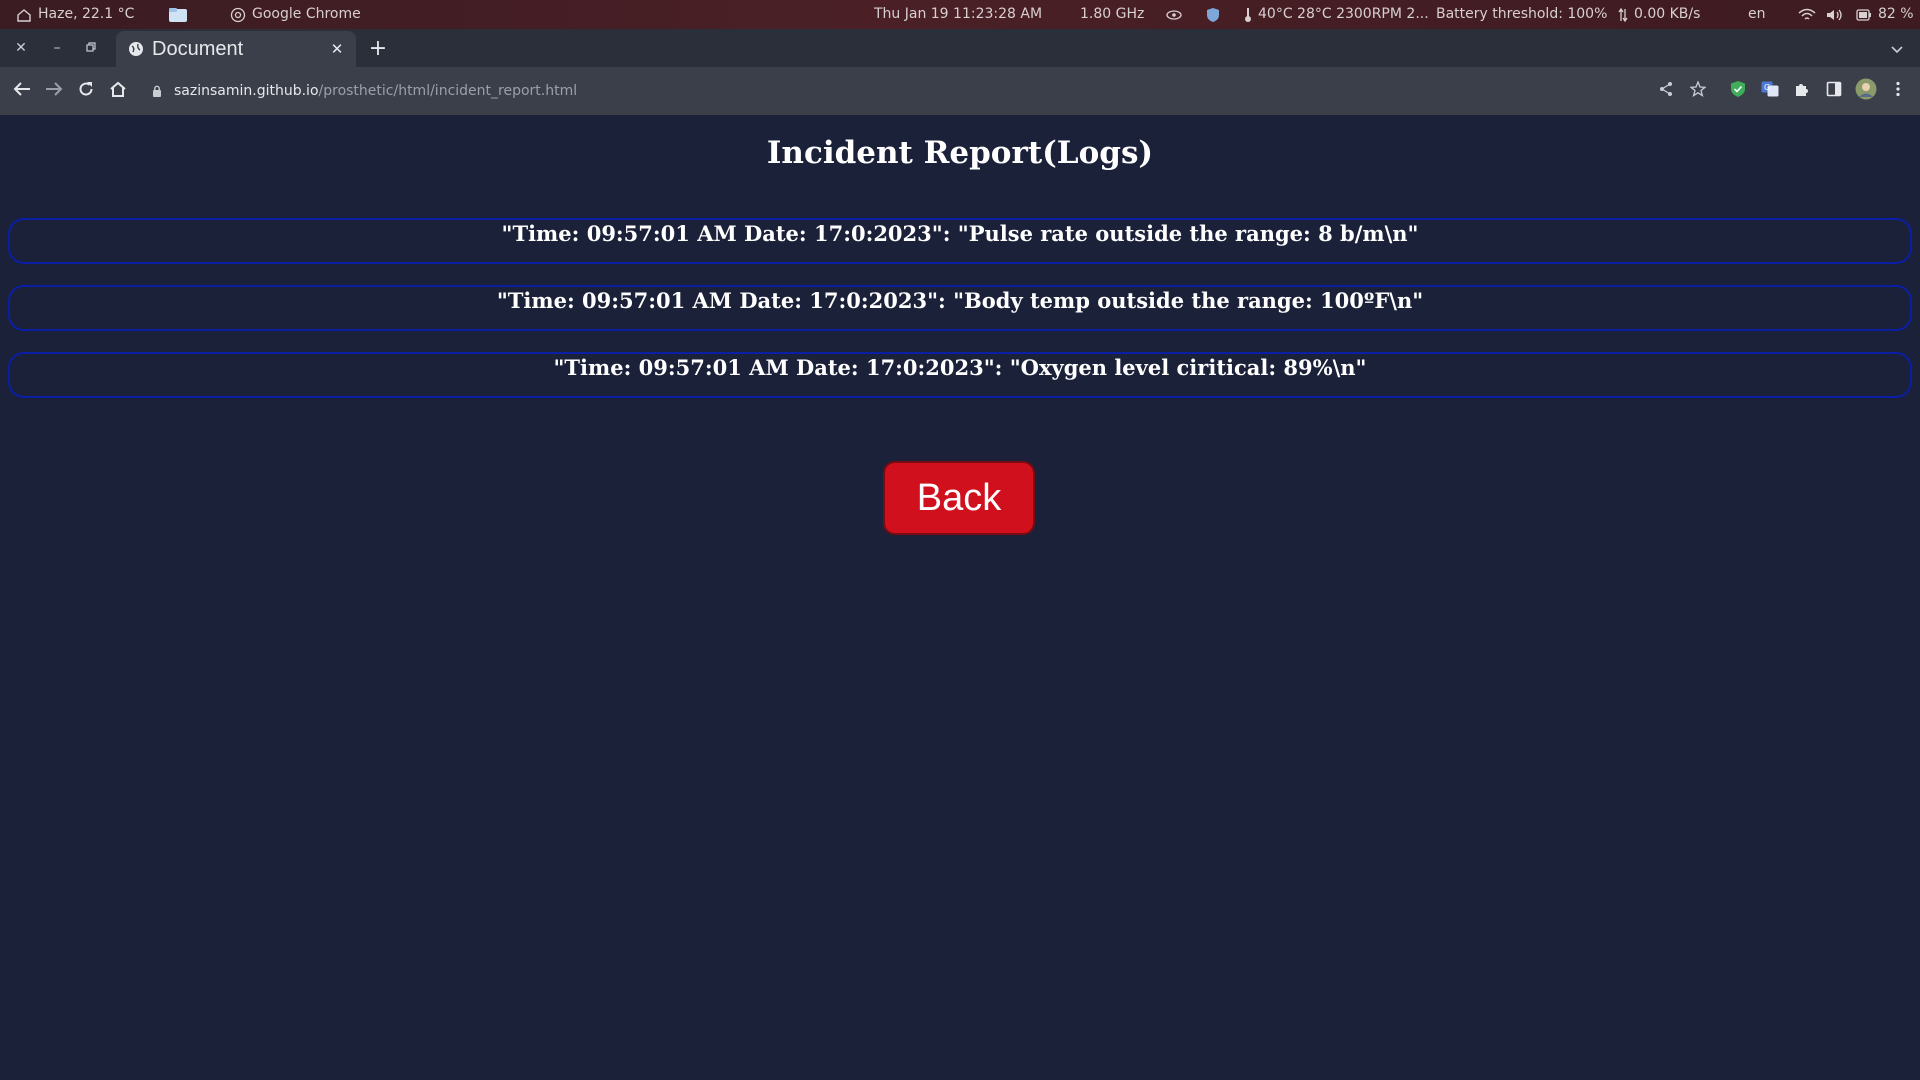 The image size is (1920, 1080). I want to click on battery-text: 82 %, so click(1896, 14).